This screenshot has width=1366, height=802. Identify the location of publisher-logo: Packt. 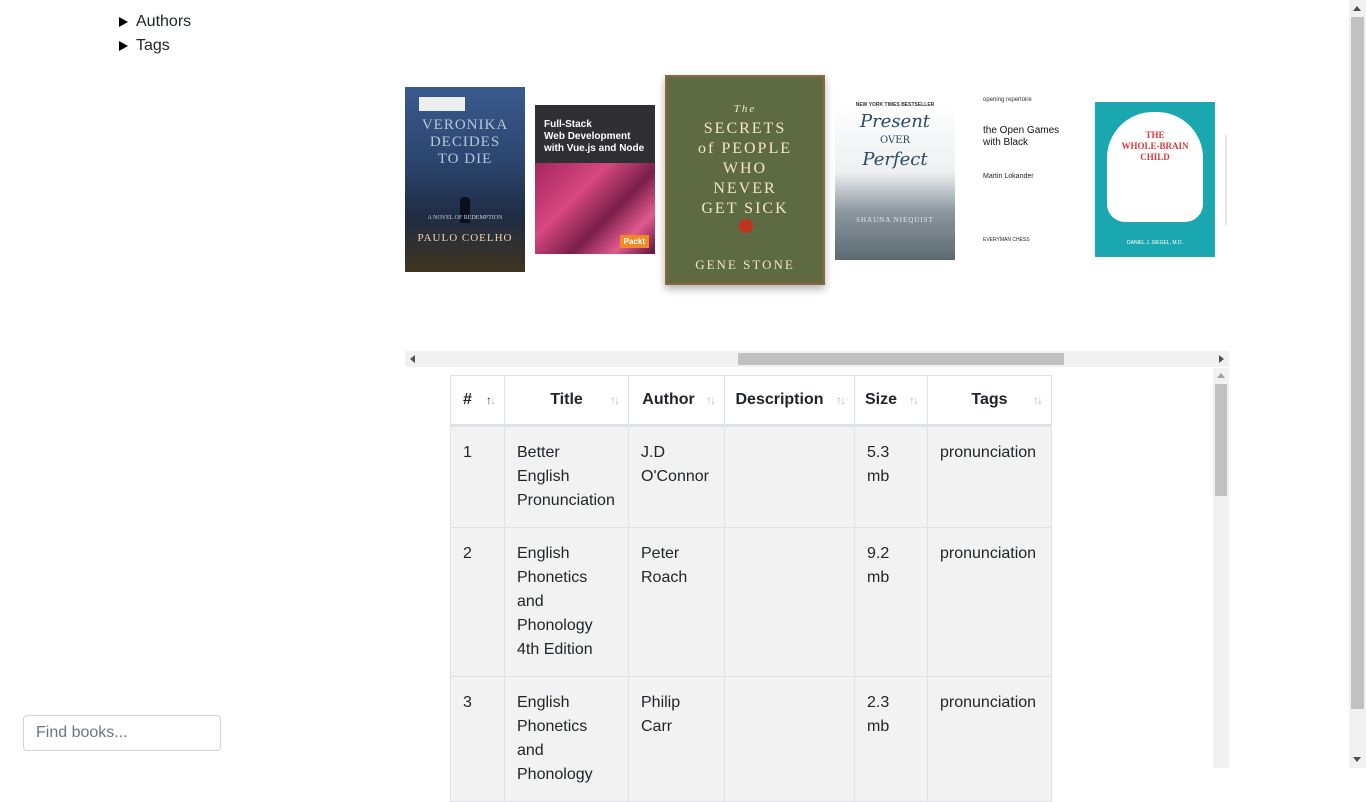
(634, 241).